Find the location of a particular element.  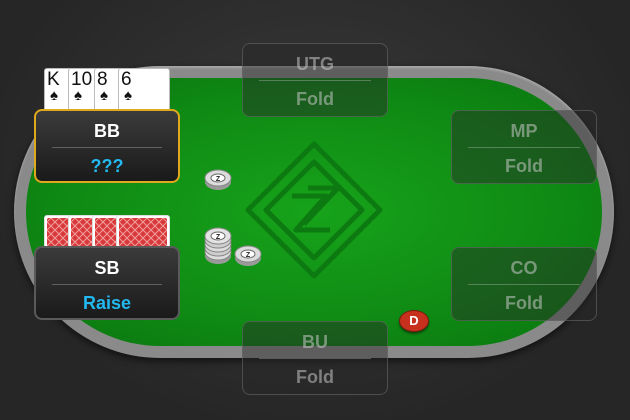

seat-action-label: Raise is located at coordinates (107, 303).